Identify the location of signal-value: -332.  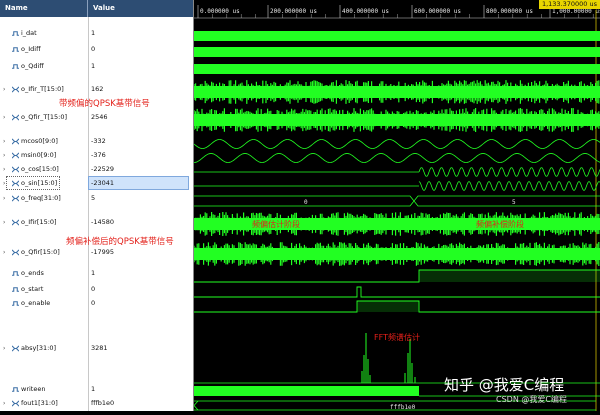
(98, 141).